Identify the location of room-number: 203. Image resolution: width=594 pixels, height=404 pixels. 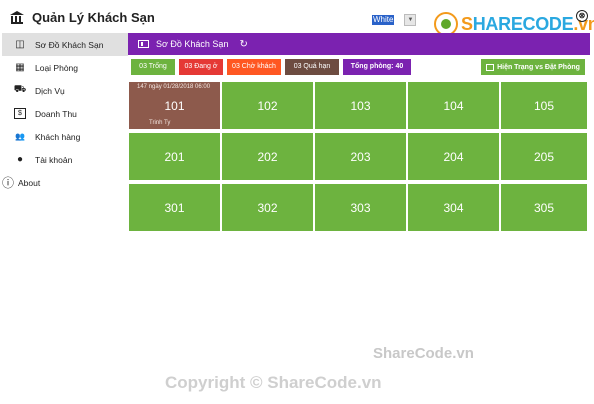
(360, 156).